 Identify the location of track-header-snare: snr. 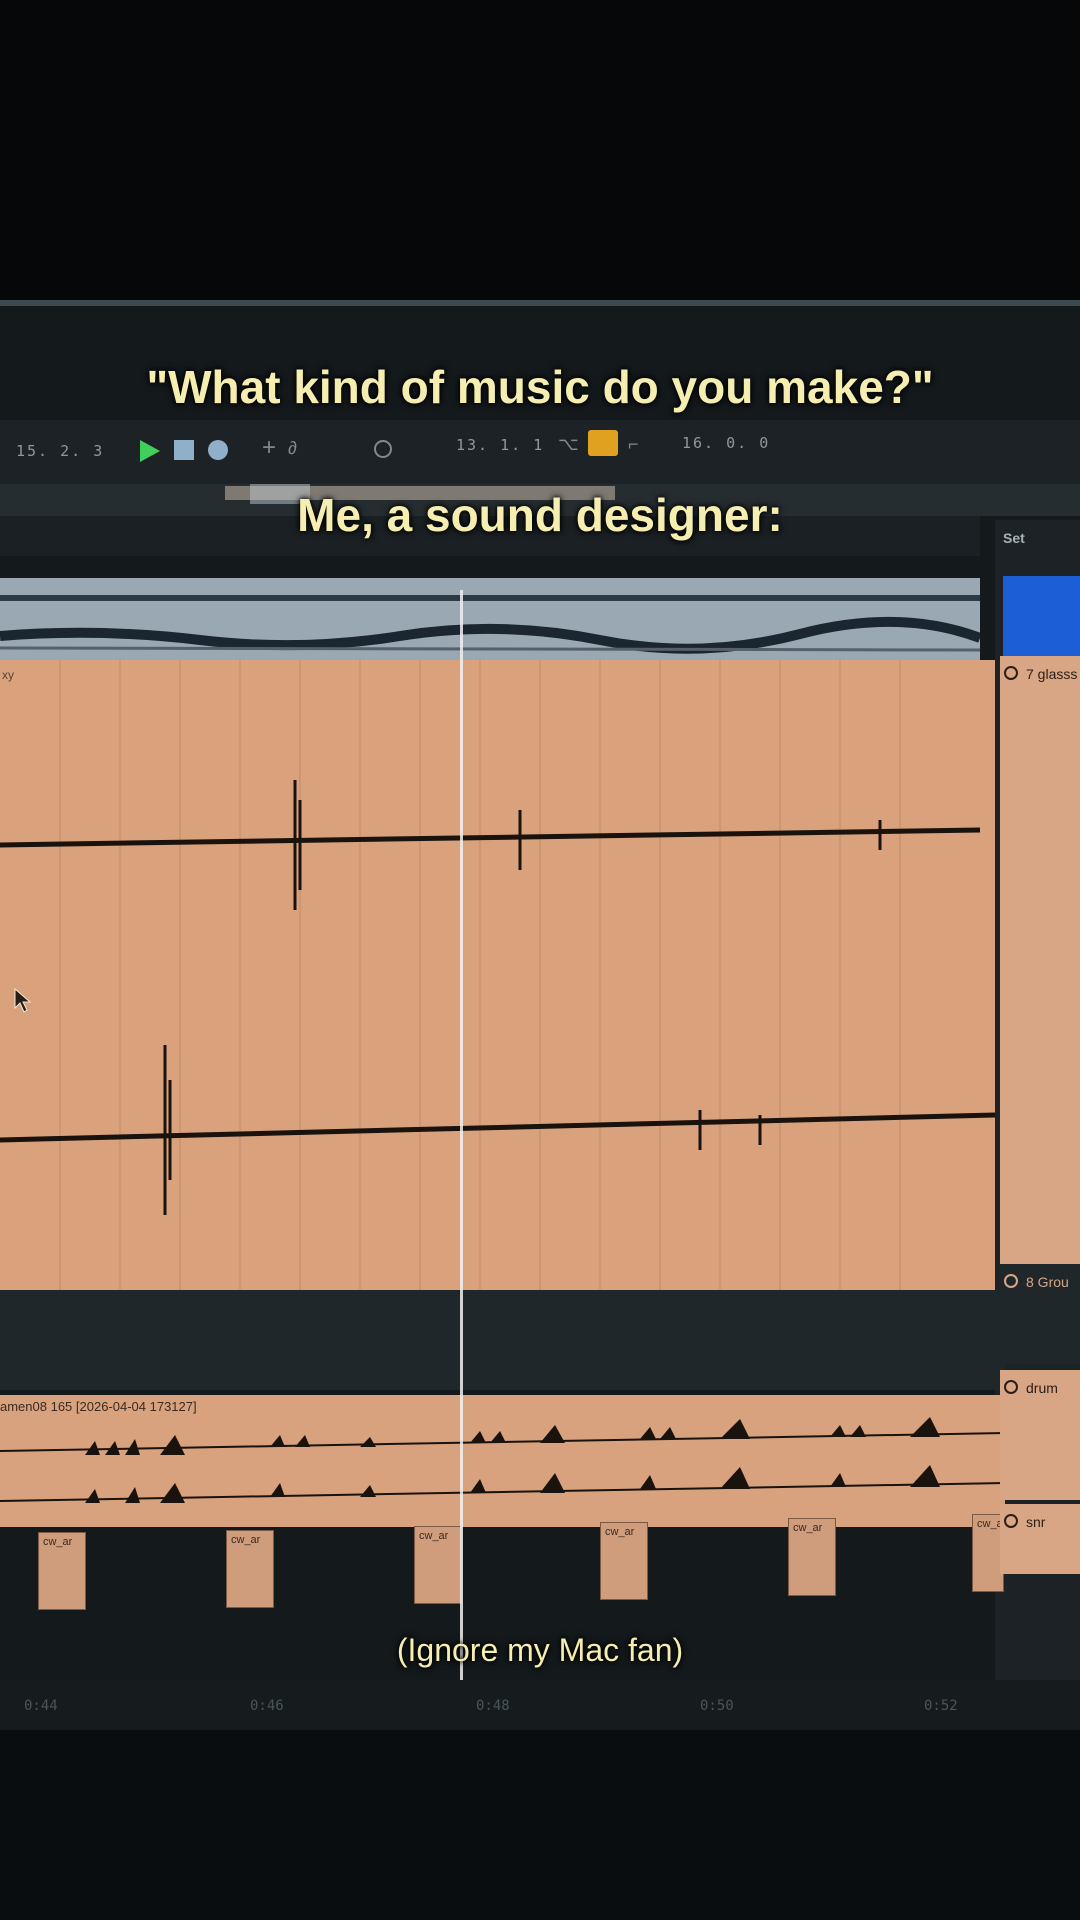
(1040, 1539).